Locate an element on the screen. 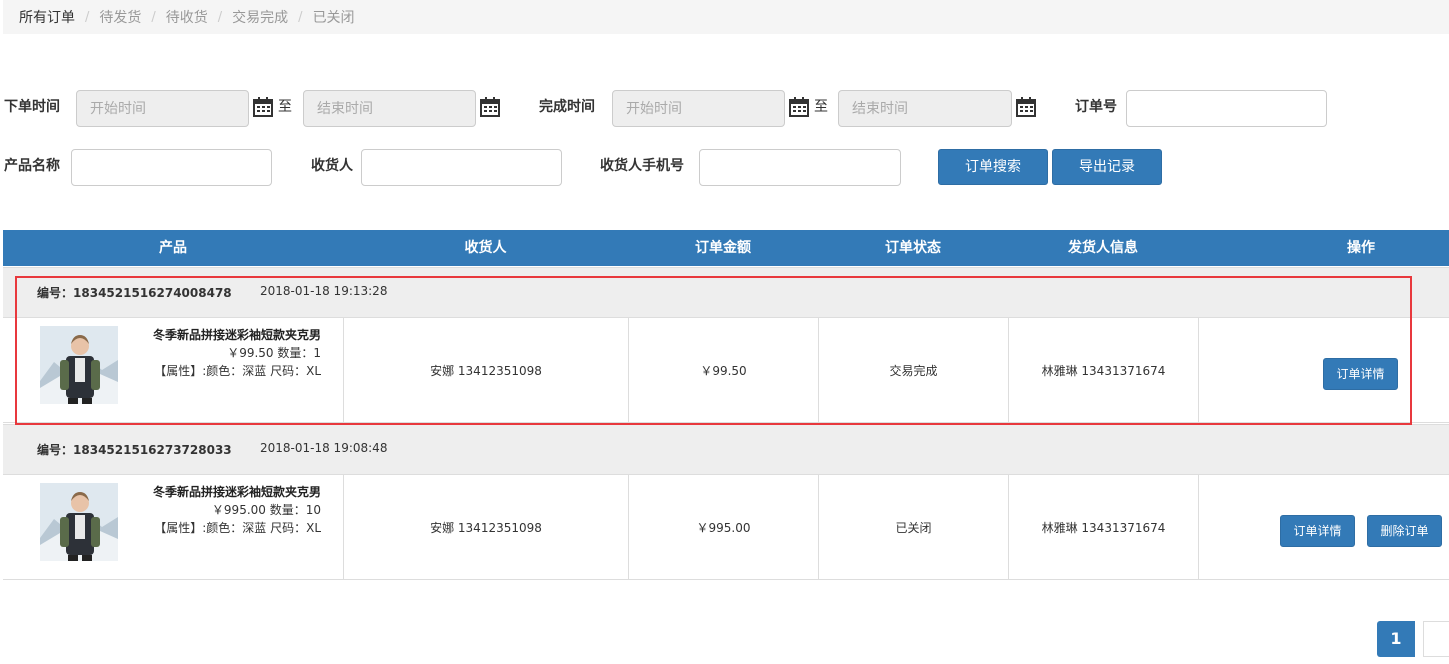  receiver-phone-label: 收货人手机号 is located at coordinates (642, 166).